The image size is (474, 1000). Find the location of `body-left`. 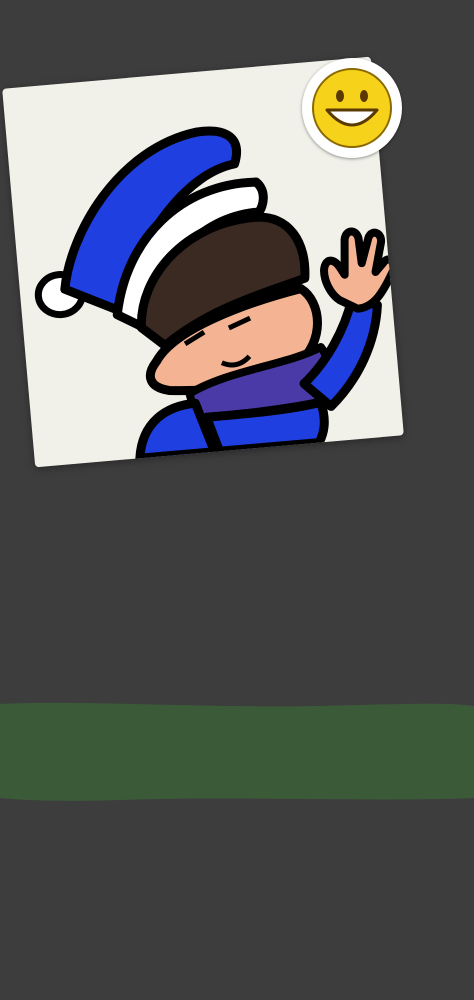

body-left is located at coordinates (177, 430).